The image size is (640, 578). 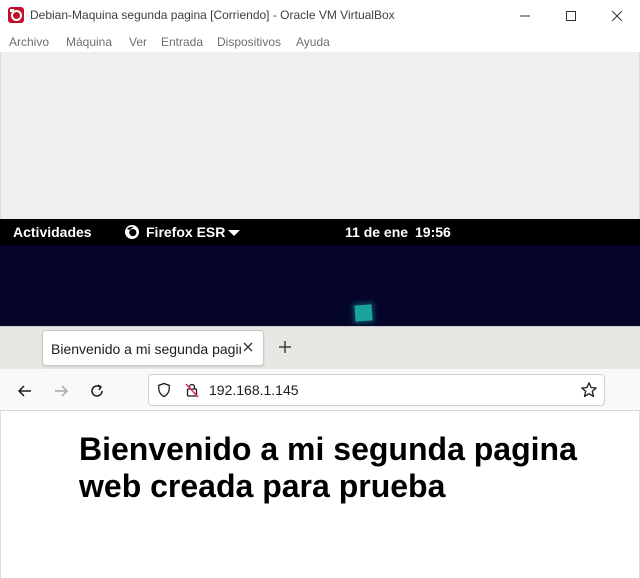 I want to click on clock-time: 19:56, so click(x=433, y=232).